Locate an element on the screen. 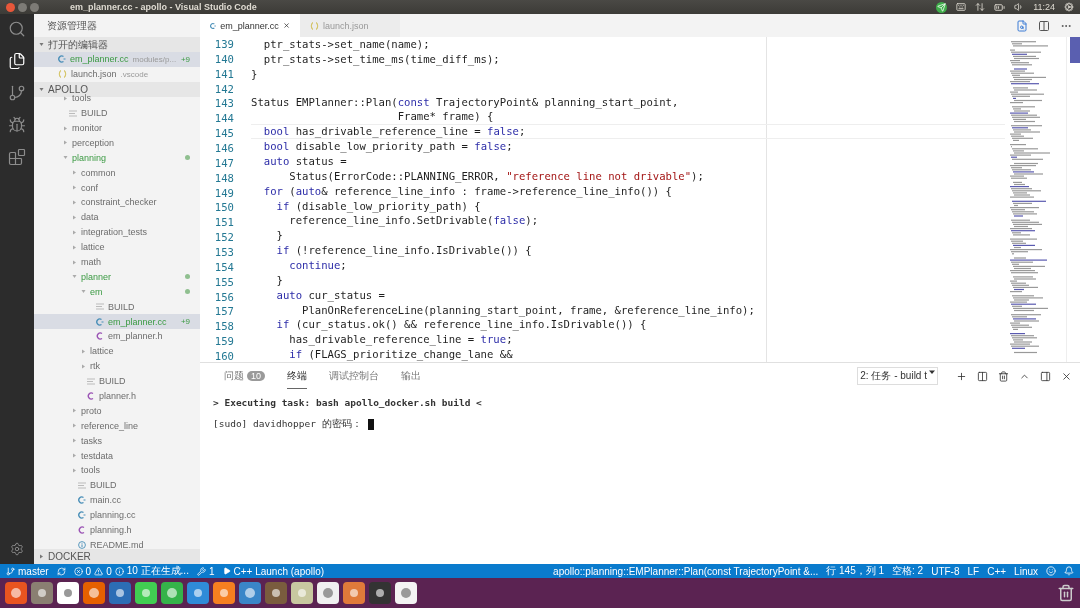 This screenshot has height=608, width=1080. smiley-icon is located at coordinates (1051, 571).